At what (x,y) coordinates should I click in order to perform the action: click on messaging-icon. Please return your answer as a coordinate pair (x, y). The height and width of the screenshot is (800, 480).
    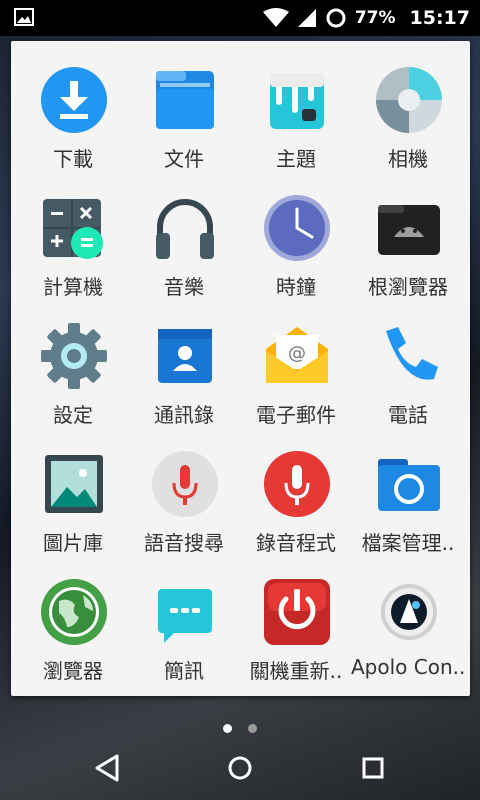
    Looking at the image, I should click on (185, 616).